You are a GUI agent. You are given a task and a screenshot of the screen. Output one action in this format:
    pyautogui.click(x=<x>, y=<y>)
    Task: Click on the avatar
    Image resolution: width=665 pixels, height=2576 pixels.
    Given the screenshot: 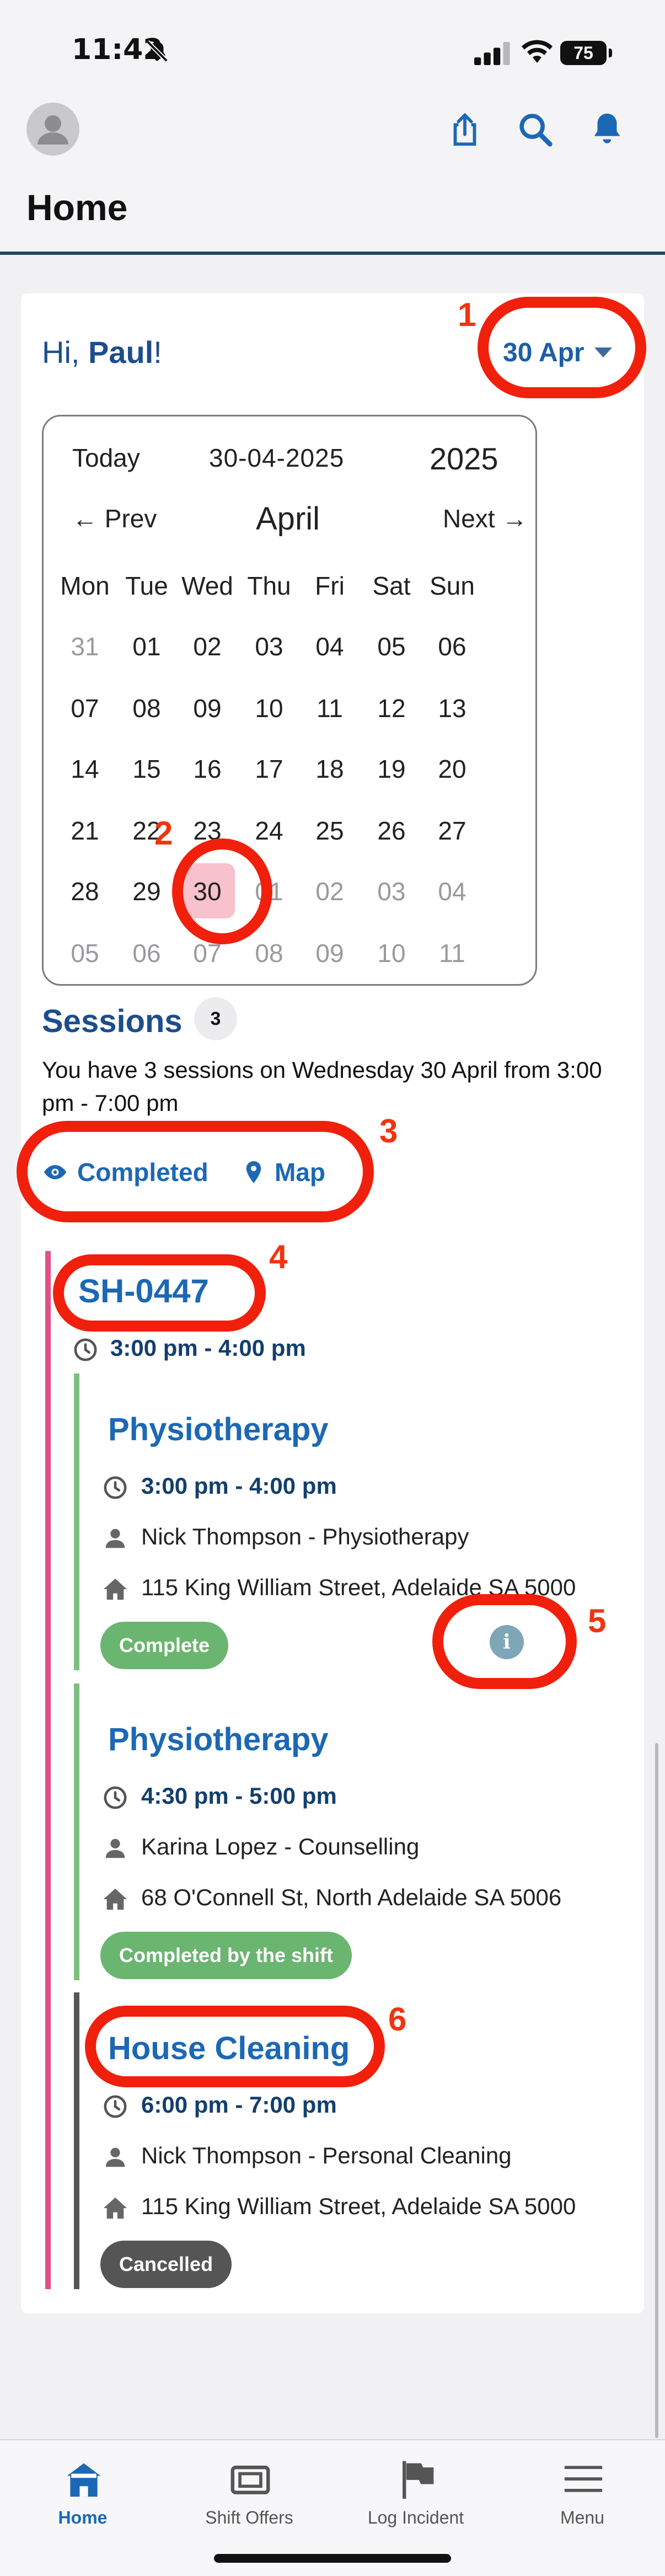 What is the action you would take?
    pyautogui.click(x=52, y=129)
    